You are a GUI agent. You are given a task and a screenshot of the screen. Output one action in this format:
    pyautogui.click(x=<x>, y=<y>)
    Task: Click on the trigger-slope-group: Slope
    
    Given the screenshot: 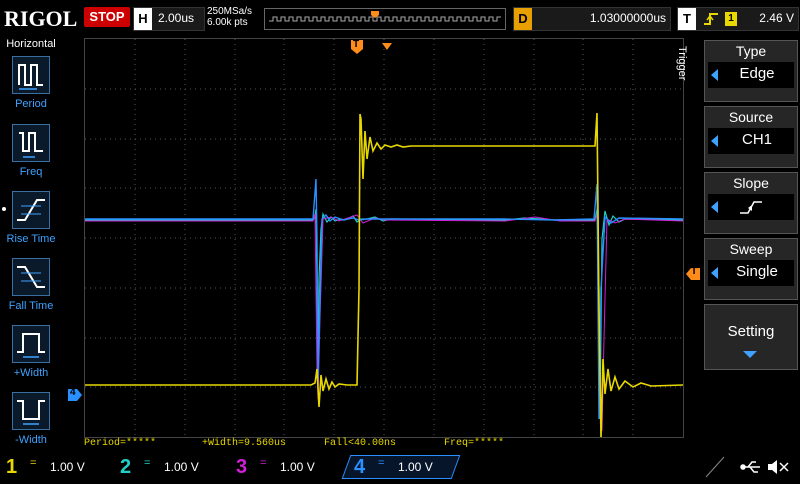 What is the action you would take?
    pyautogui.click(x=751, y=203)
    